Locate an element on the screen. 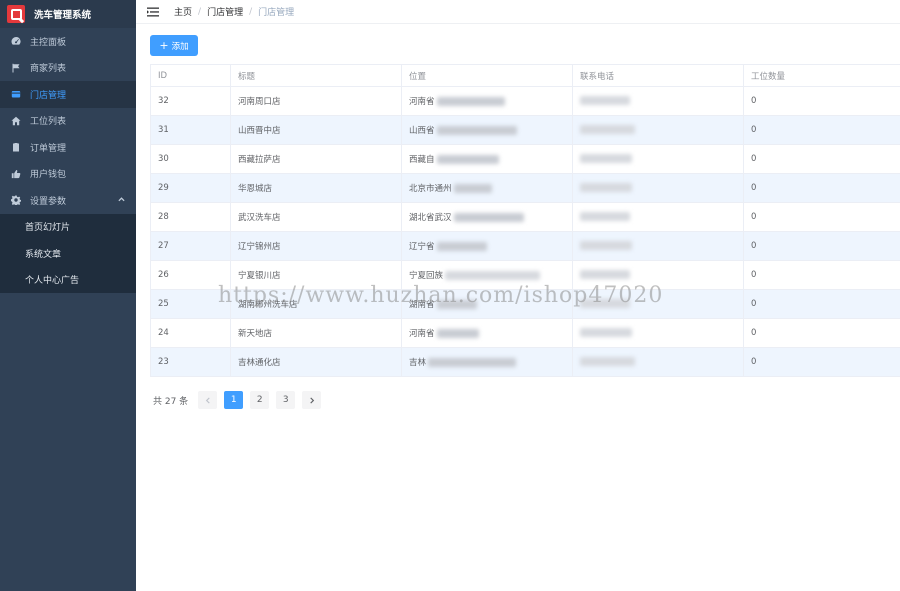  submenu-item-slideshow: 首页幻灯片 is located at coordinates (68, 227).